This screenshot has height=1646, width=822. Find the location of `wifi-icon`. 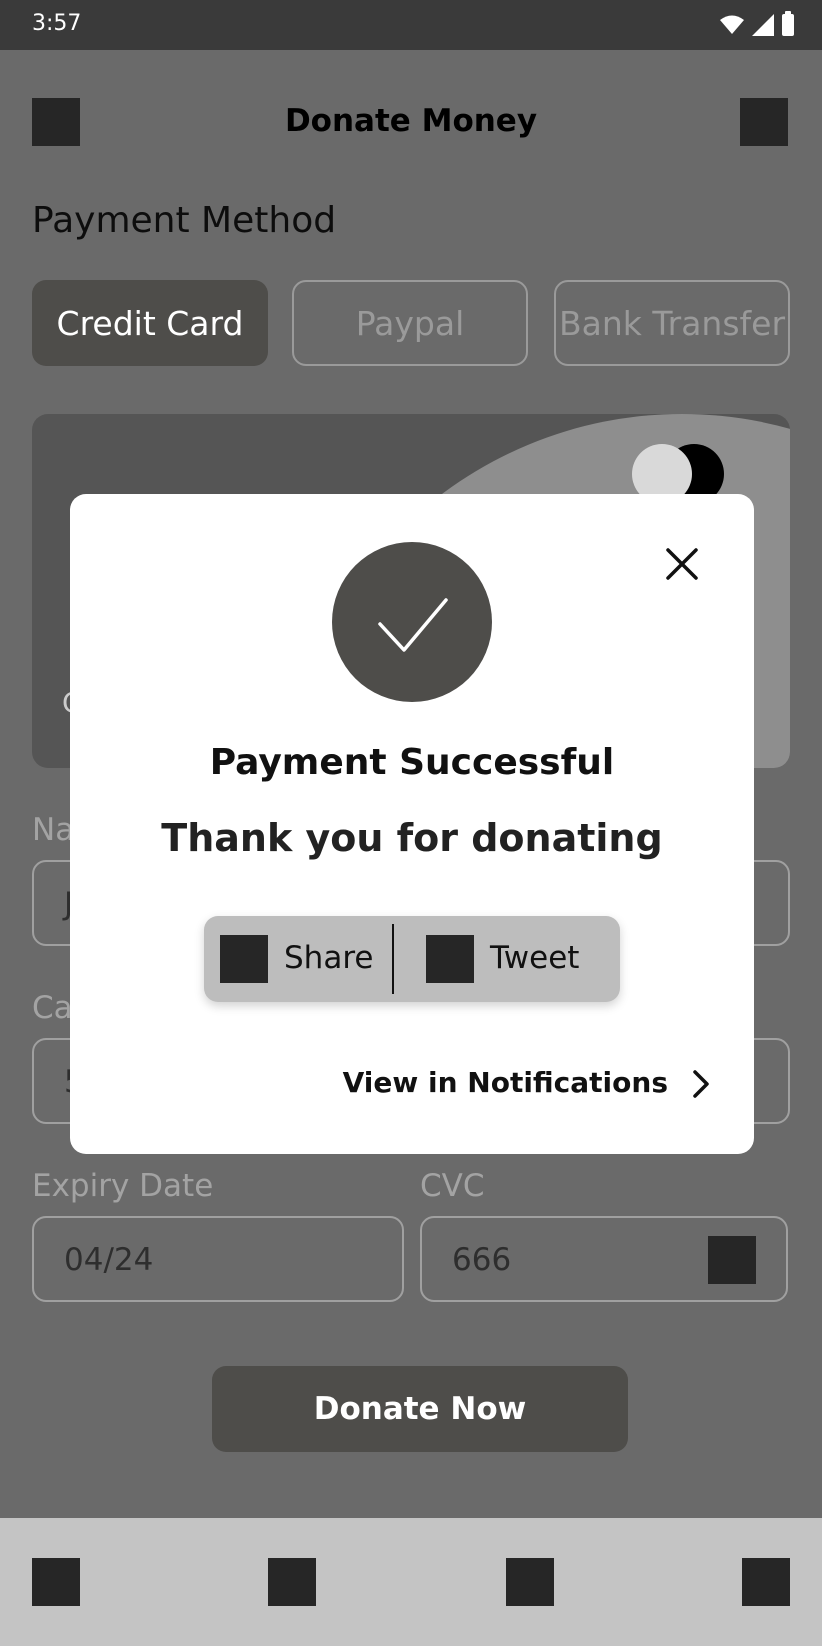

wifi-icon is located at coordinates (732, 24).